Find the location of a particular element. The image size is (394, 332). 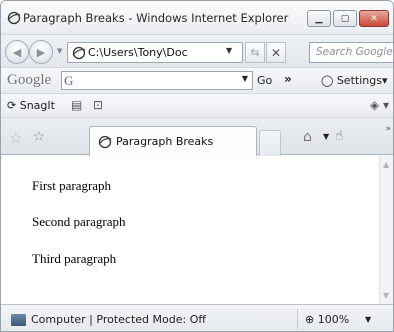

tab-bar: ☆ ✫ Paragraph Breaks ⌂ ▼ ☝ » is located at coordinates (197, 136).